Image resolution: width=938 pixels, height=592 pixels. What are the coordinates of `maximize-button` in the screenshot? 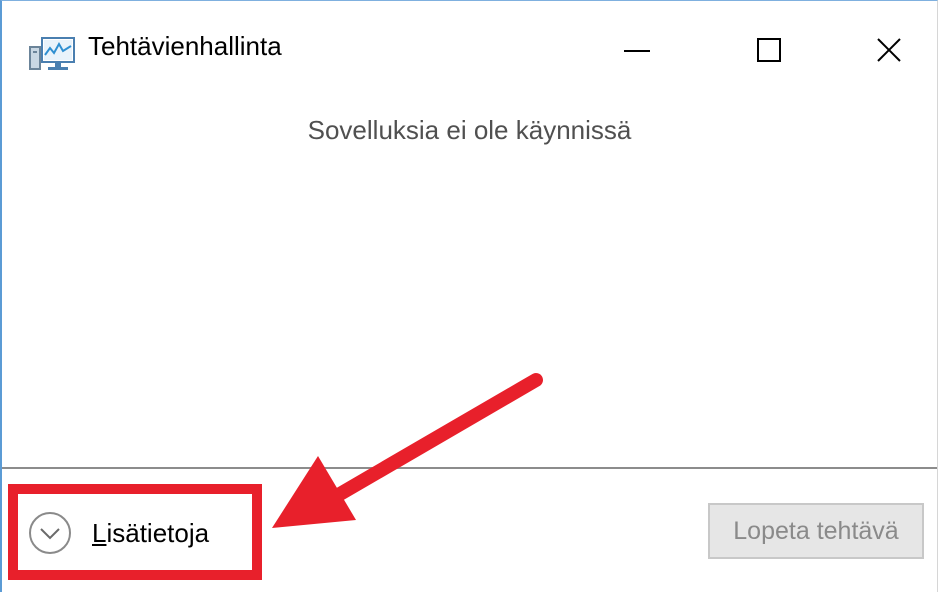 It's located at (769, 52).